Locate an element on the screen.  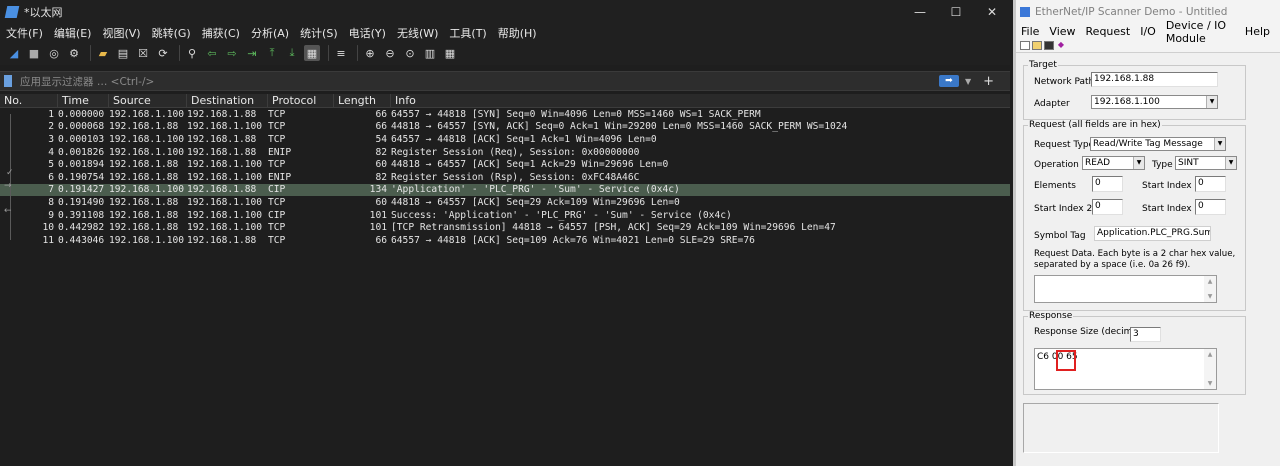
minimize-button: — is located at coordinates (920, 12).